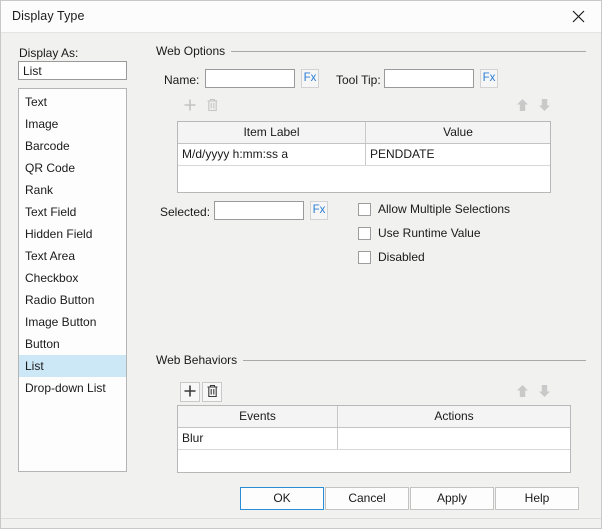  What do you see at coordinates (259, 210) in the screenshot?
I see `selected-input` at bounding box center [259, 210].